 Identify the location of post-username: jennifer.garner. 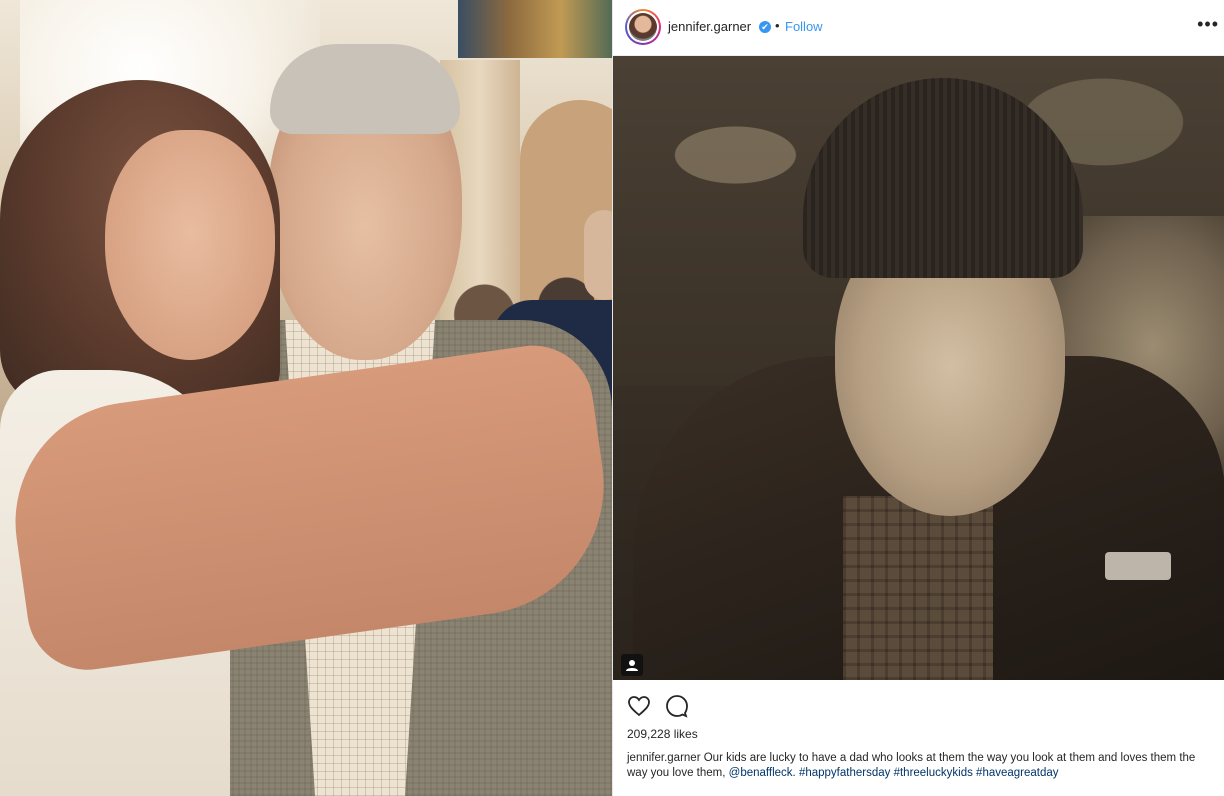
(709, 26).